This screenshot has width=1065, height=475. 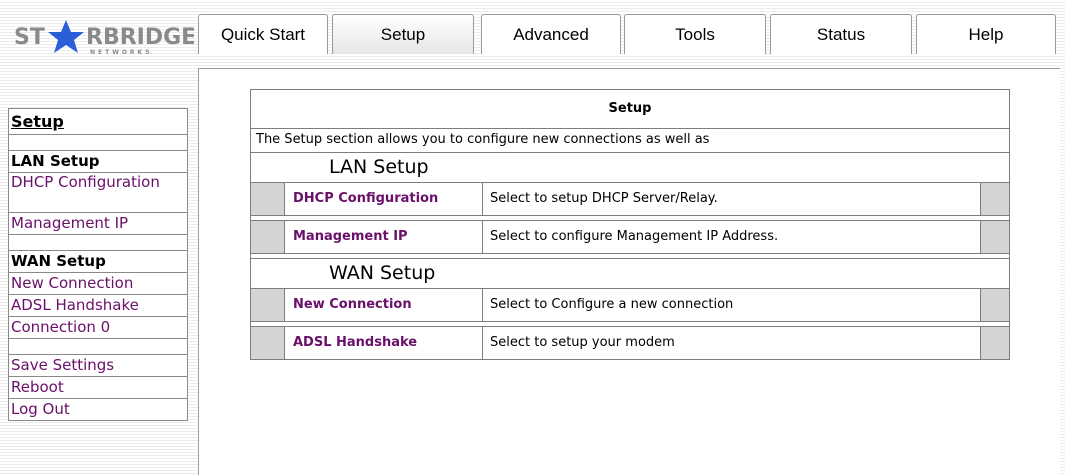 What do you see at coordinates (630, 274) in the screenshot?
I see `section-heading-wan: WAN Setup` at bounding box center [630, 274].